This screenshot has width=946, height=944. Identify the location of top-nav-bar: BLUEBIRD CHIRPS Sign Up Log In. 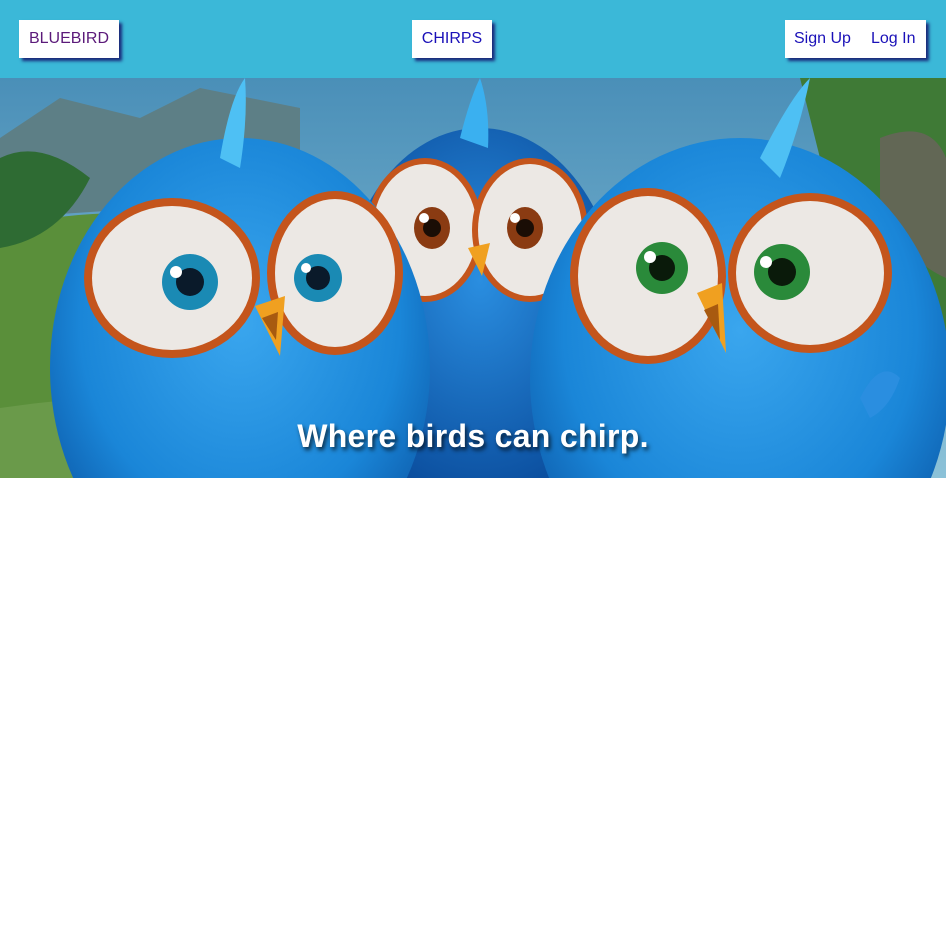
(473, 39).